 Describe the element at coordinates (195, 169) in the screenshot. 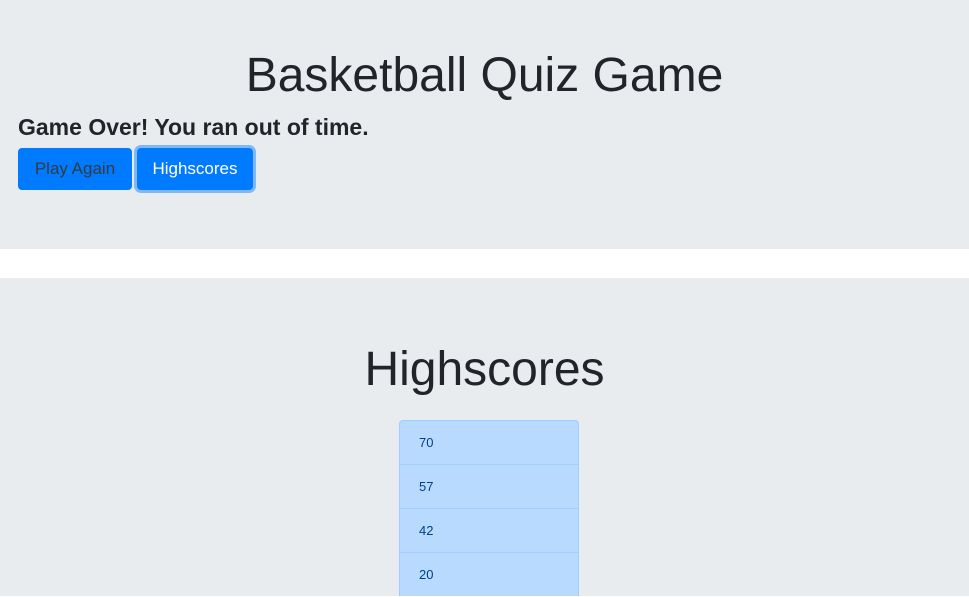

I see `highscores-button: Highscores` at that location.